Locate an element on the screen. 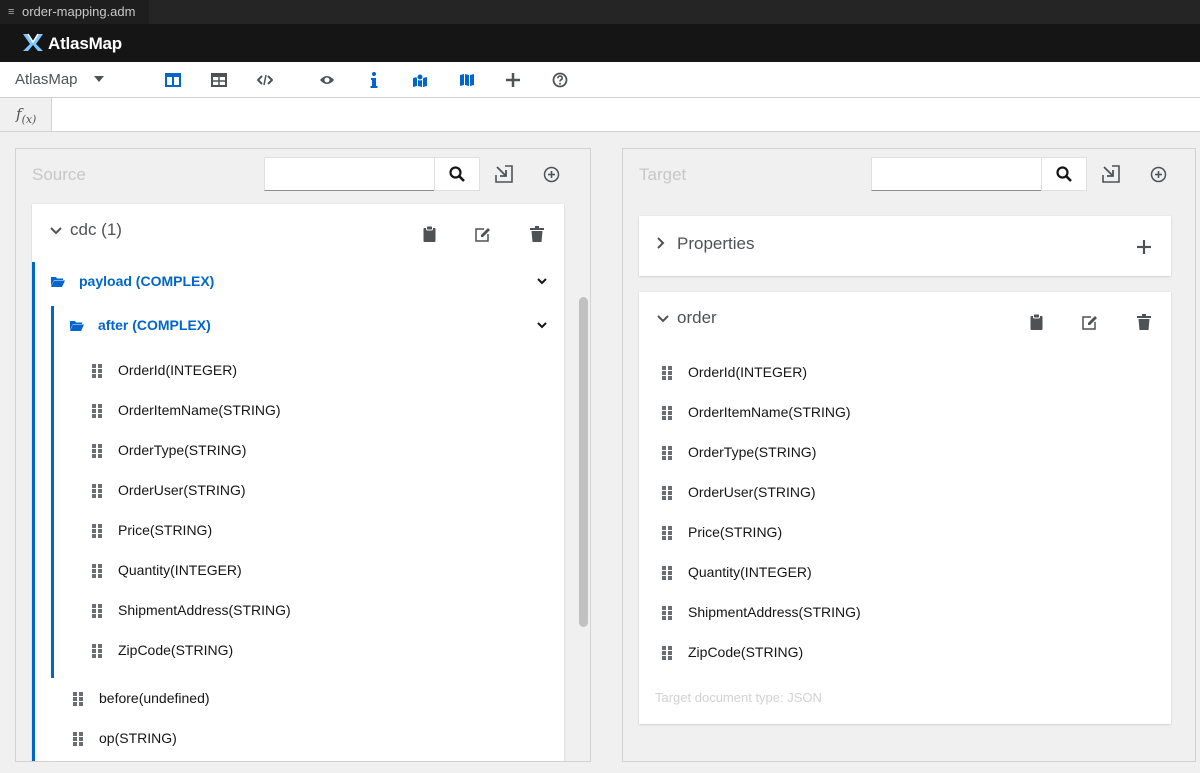 The width and height of the screenshot is (1200, 773). function-toggle: f(x) is located at coordinates (26, 114).